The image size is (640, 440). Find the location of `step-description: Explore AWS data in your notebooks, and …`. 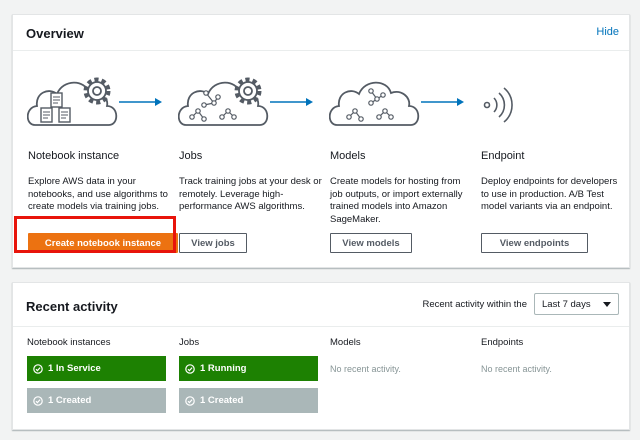

step-description: Explore AWS data in your notebooks, and … is located at coordinates (98, 194).